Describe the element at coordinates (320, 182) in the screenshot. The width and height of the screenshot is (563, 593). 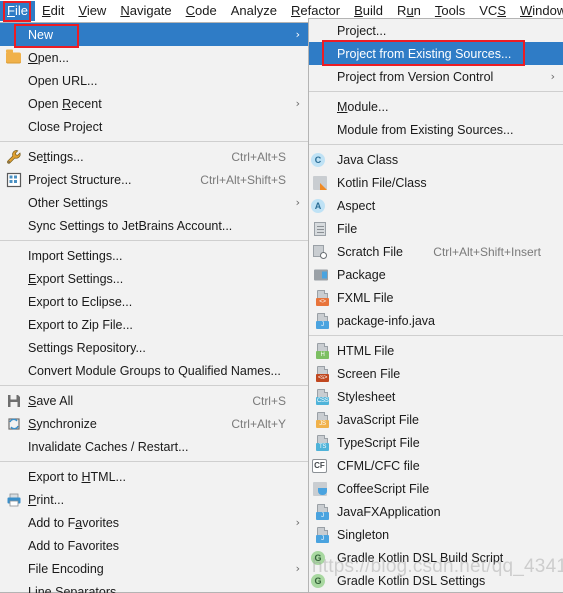
I see `kotlin-file-icon` at that location.